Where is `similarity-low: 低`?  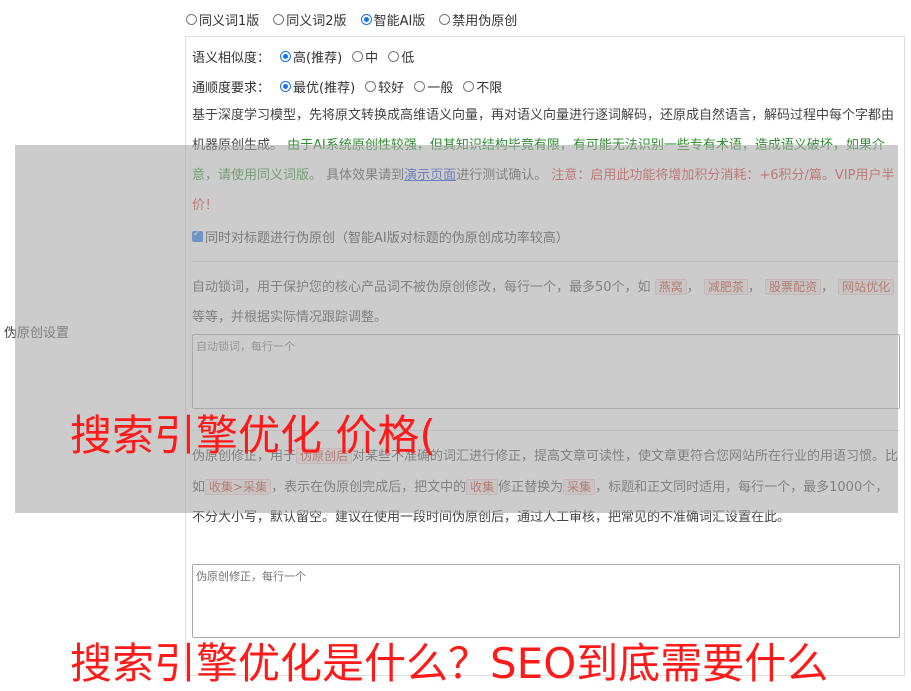 similarity-low: 低 is located at coordinates (401, 56).